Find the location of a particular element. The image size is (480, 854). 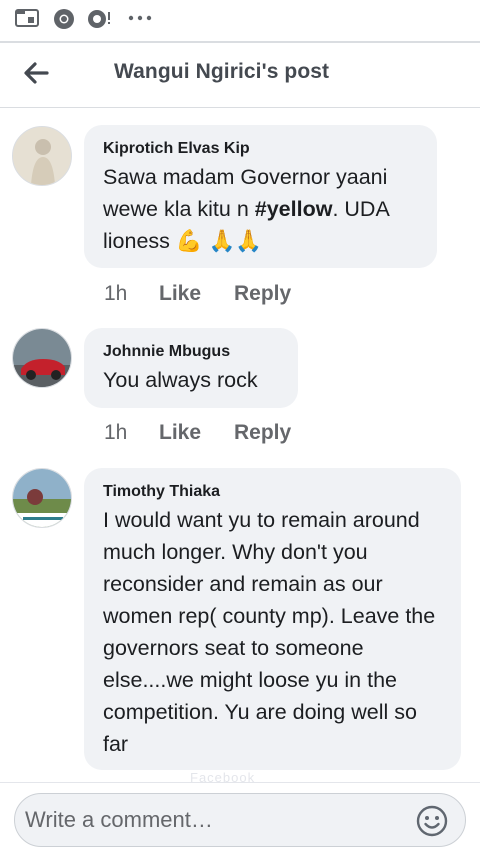

status-bar is located at coordinates (240, 20).